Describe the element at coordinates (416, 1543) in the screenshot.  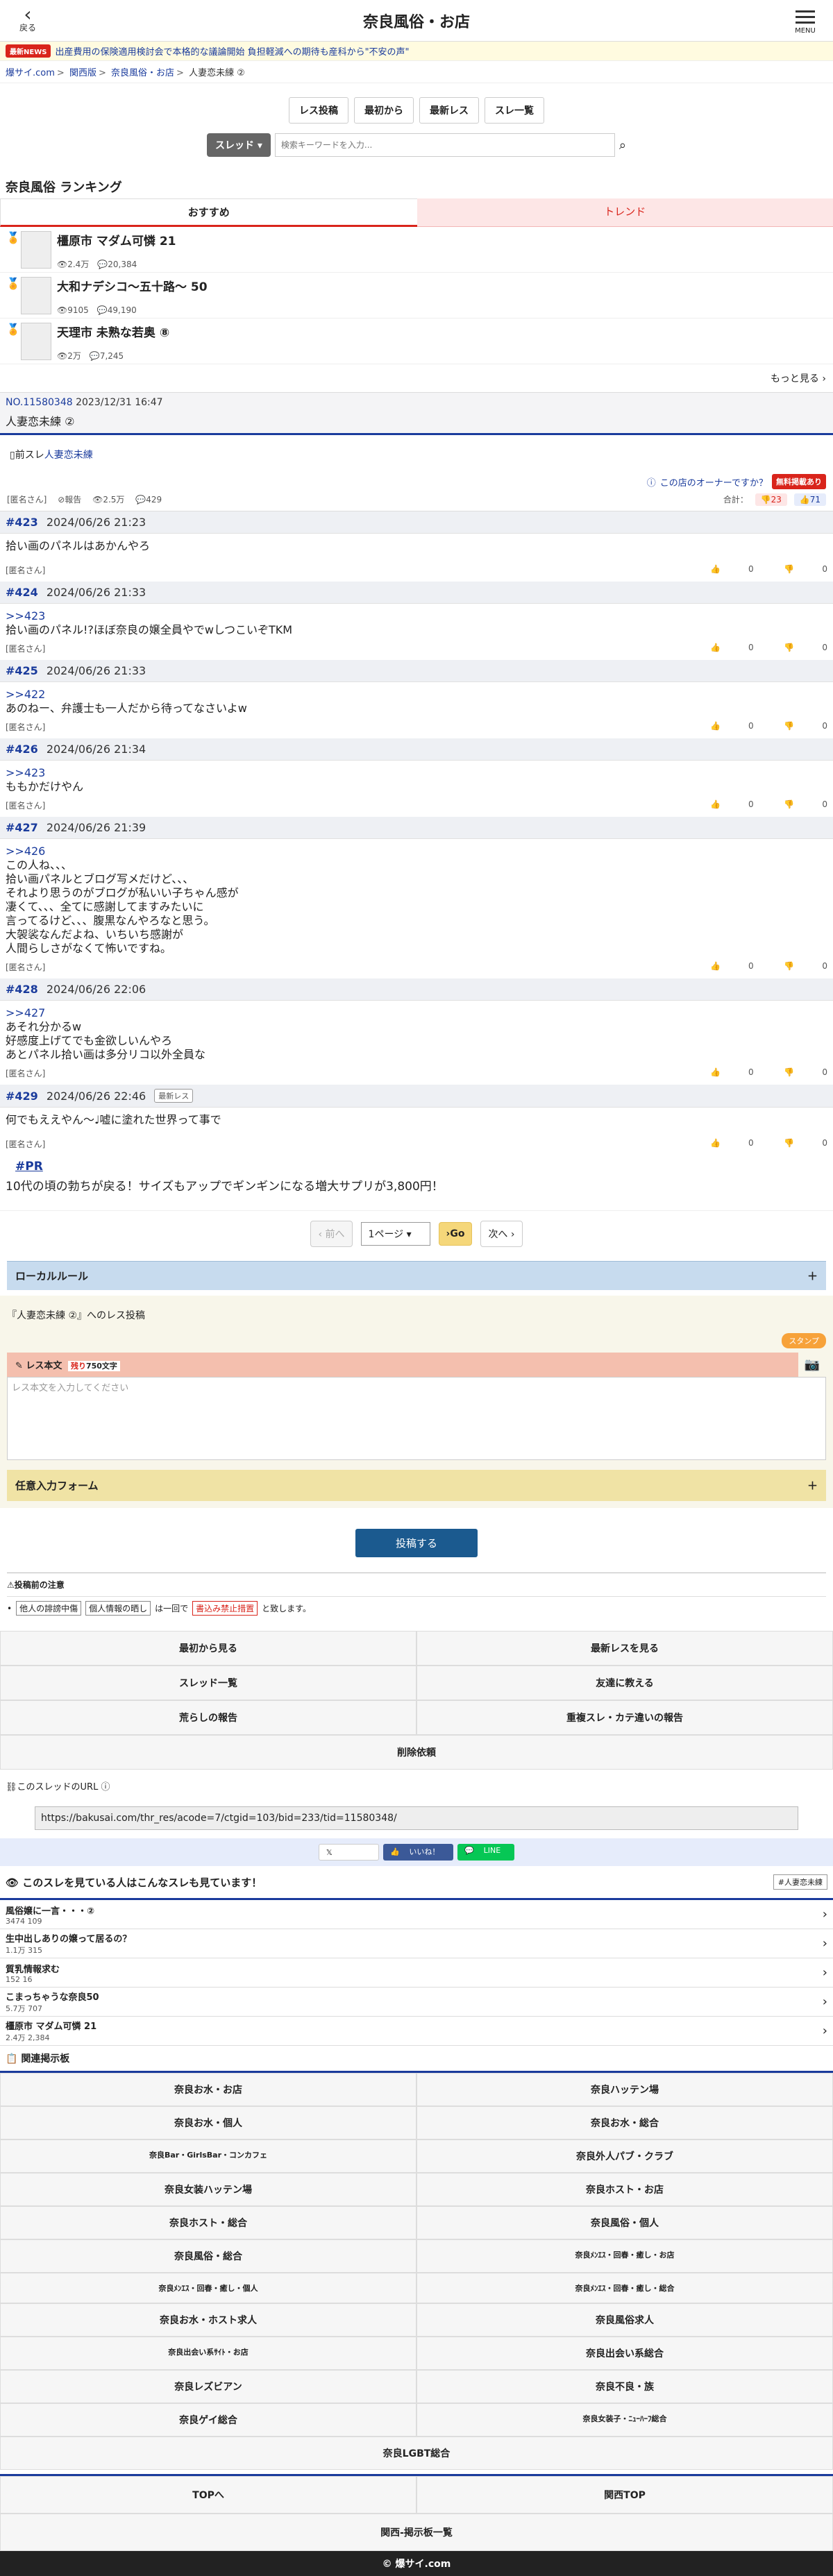
I see `submit-button: 投稿する` at that location.